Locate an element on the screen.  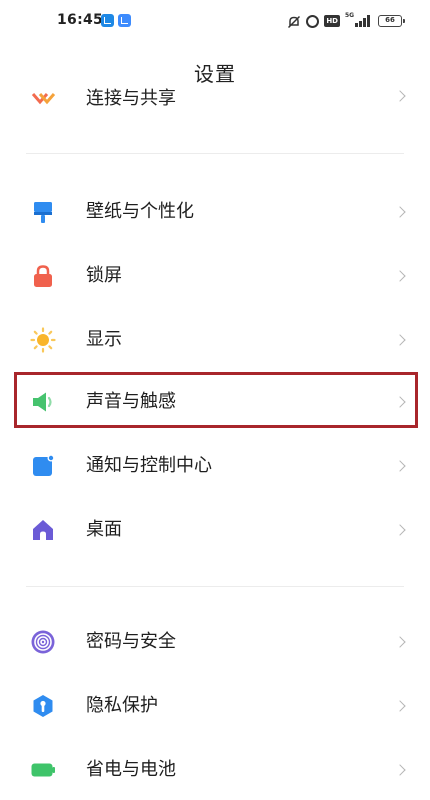
shield-icon is located at coordinates (43, 706).